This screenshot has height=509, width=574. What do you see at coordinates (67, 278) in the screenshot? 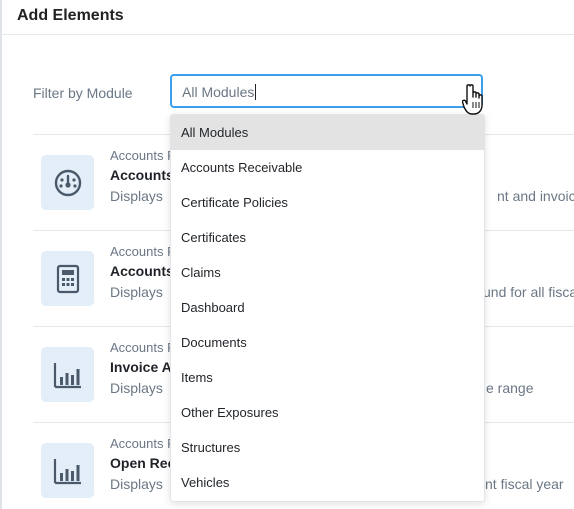
I see `calculator-icon` at bounding box center [67, 278].